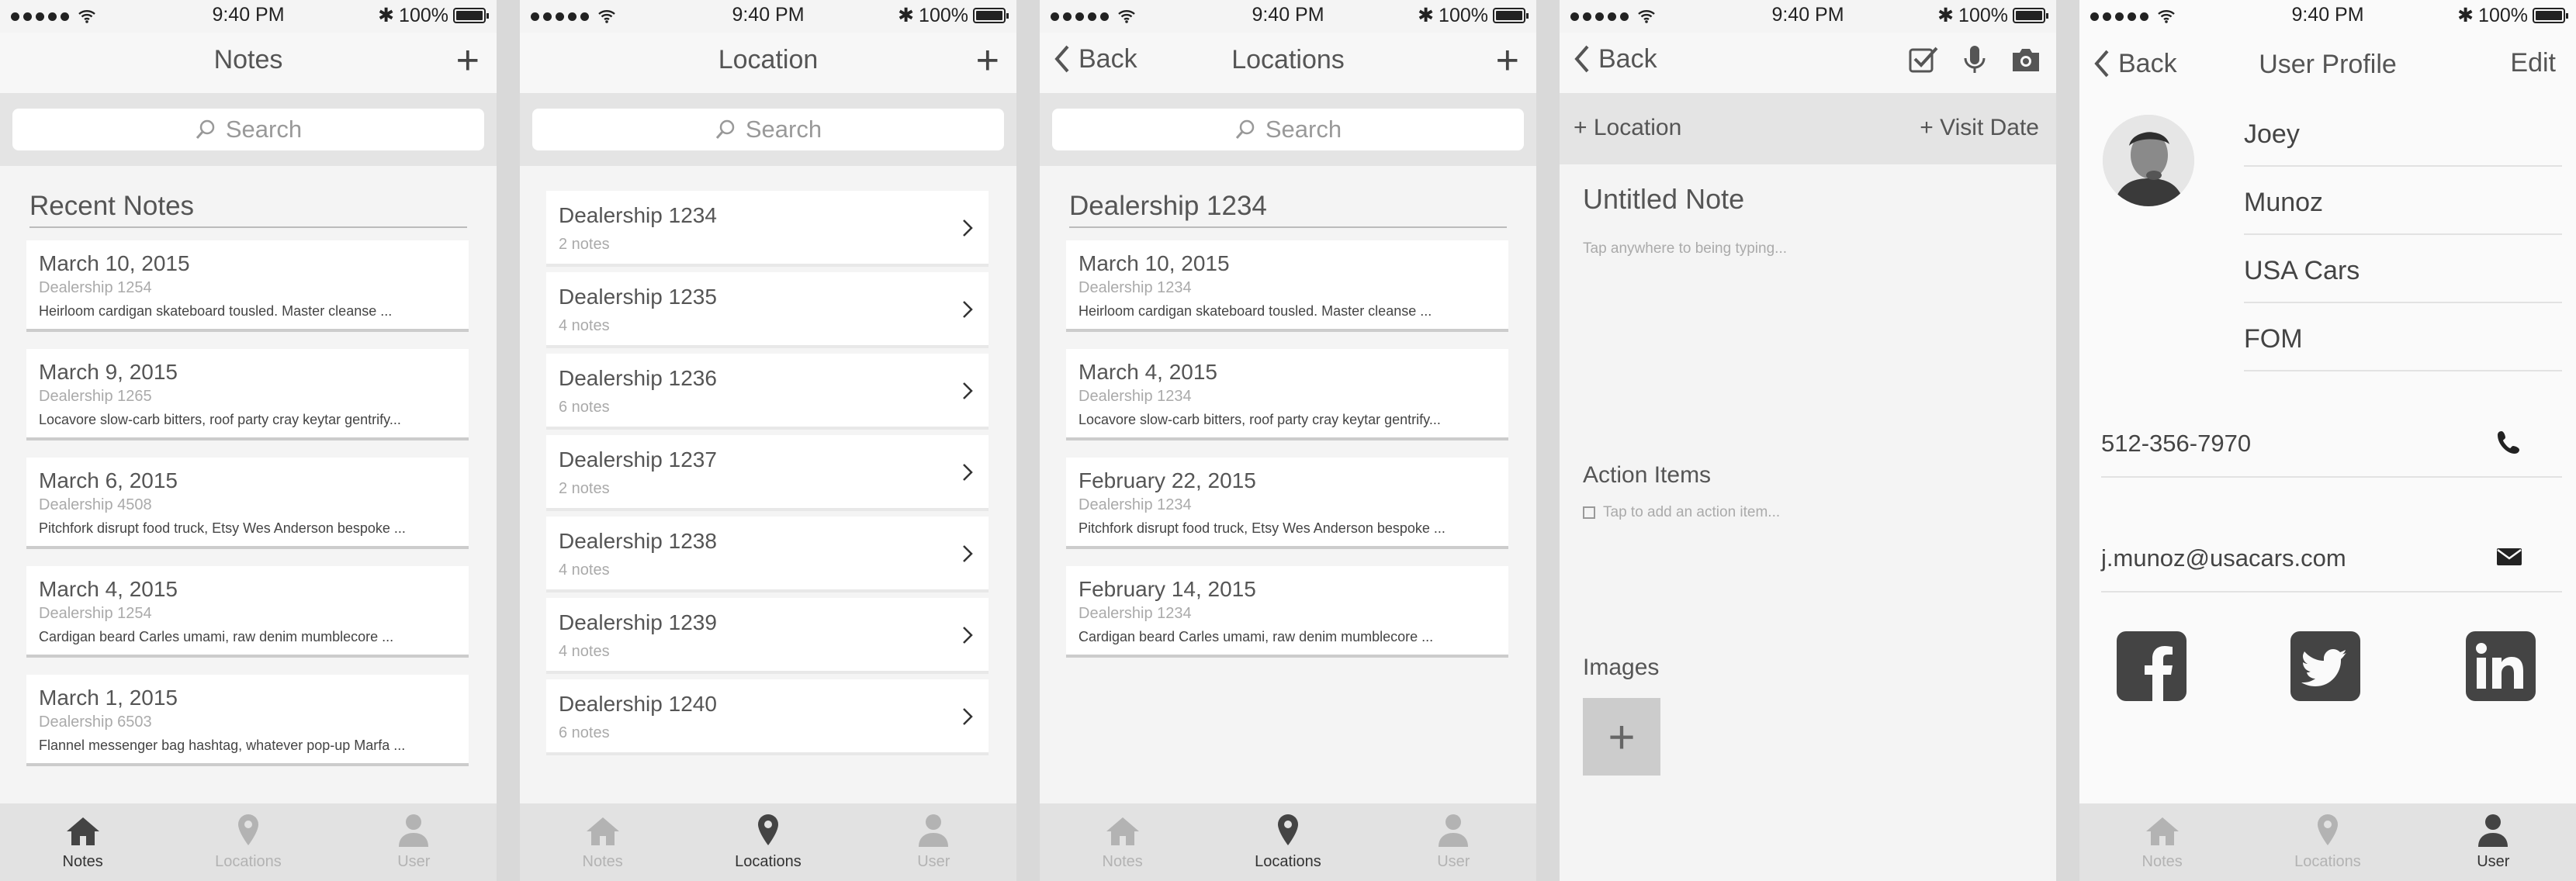 Image resolution: width=2576 pixels, height=881 pixels. What do you see at coordinates (768, 59) in the screenshot?
I see `page-title: Location` at bounding box center [768, 59].